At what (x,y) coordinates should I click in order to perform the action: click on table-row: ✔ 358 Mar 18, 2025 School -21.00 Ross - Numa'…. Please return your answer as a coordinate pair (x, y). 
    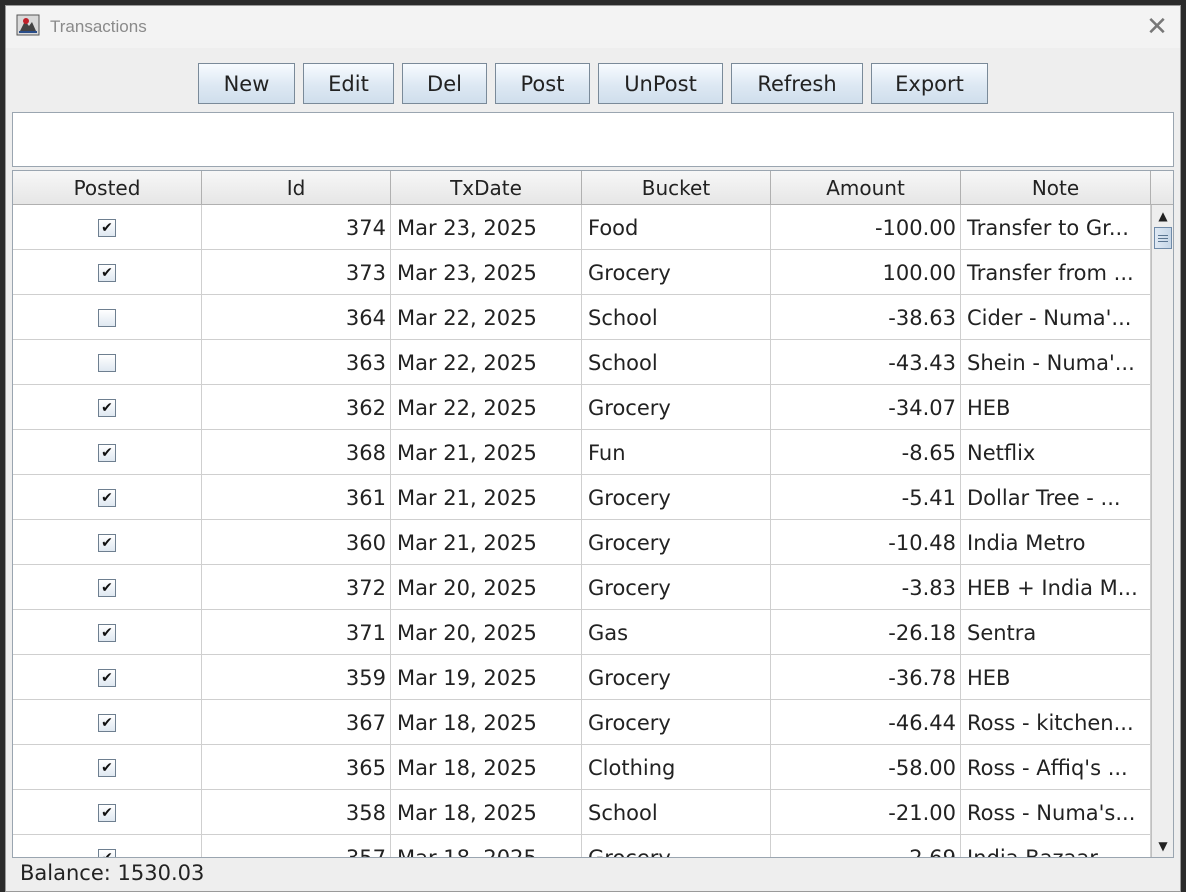
    Looking at the image, I should click on (582, 812).